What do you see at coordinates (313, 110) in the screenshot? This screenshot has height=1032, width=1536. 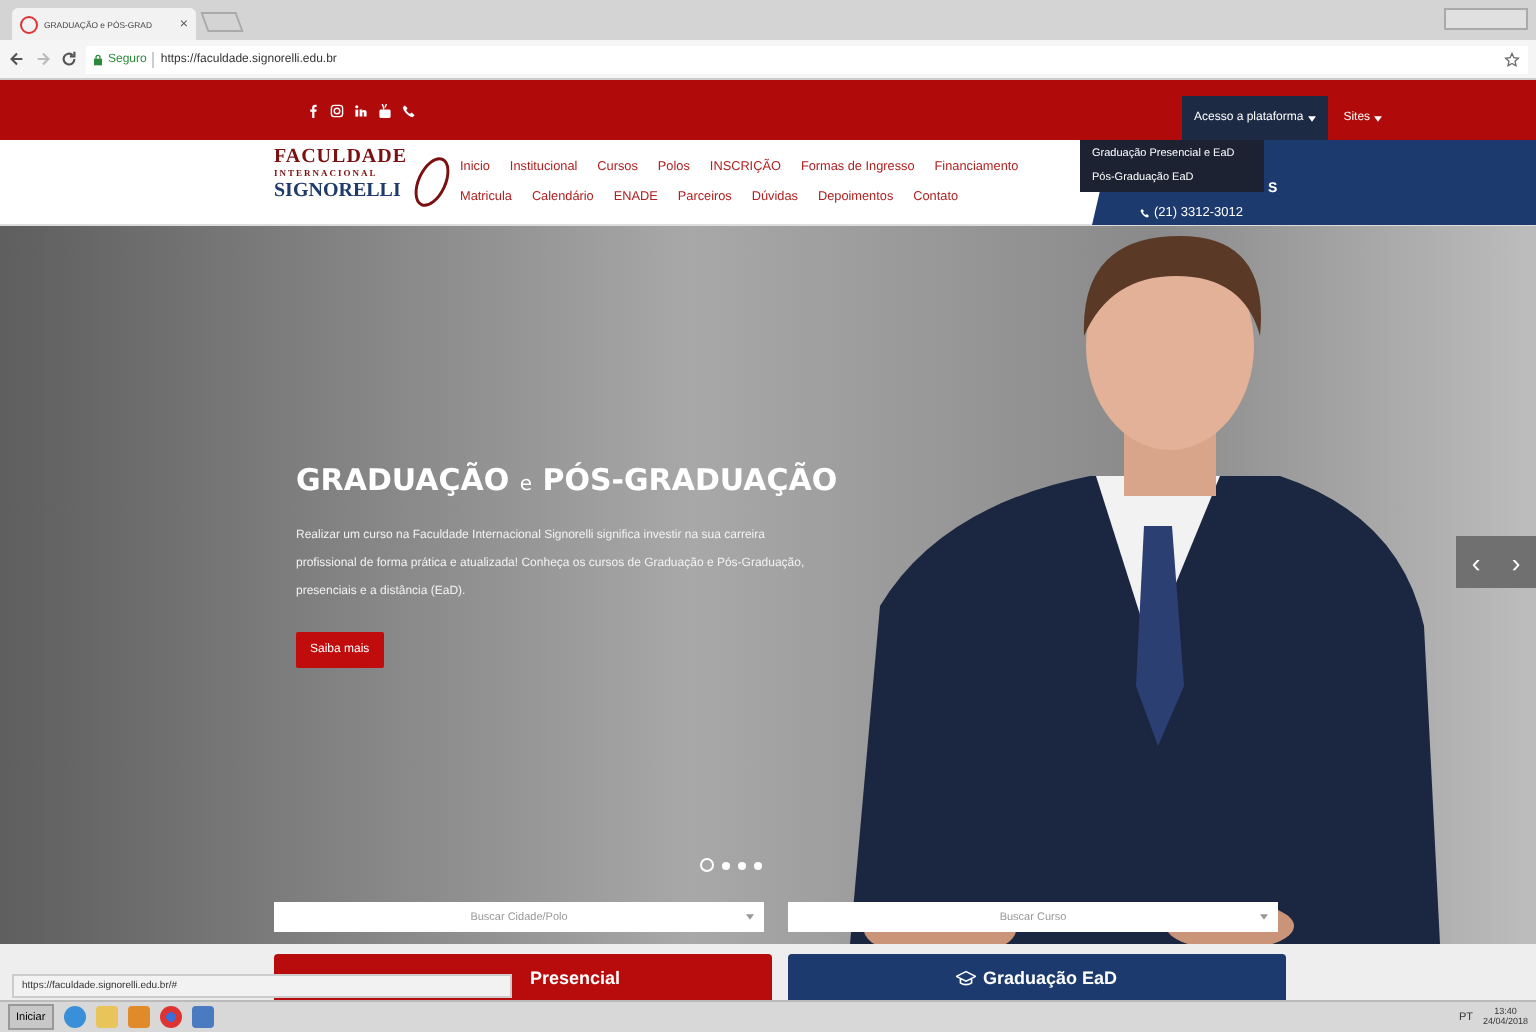 I see `facebook-icon` at bounding box center [313, 110].